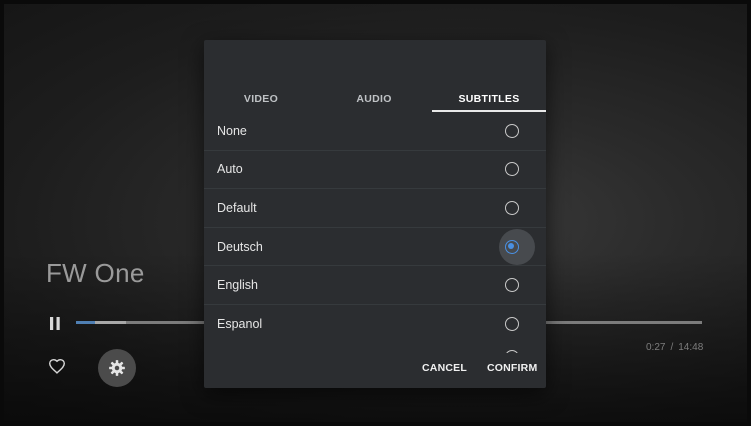 This screenshot has height=426, width=751. I want to click on radio-checked-icon, so click(512, 246).